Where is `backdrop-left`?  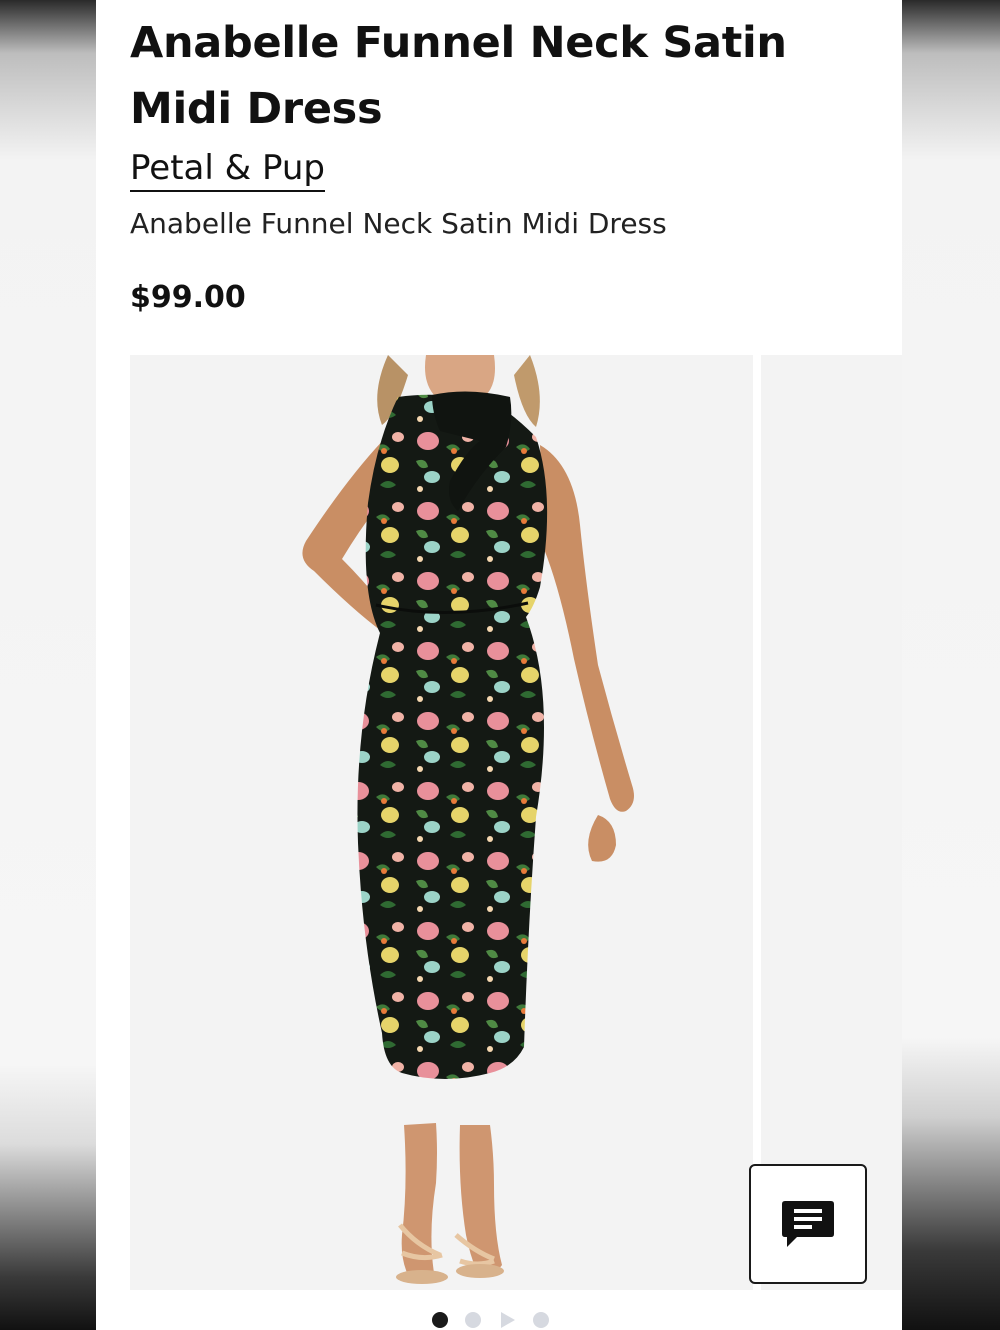 backdrop-left is located at coordinates (48, 665).